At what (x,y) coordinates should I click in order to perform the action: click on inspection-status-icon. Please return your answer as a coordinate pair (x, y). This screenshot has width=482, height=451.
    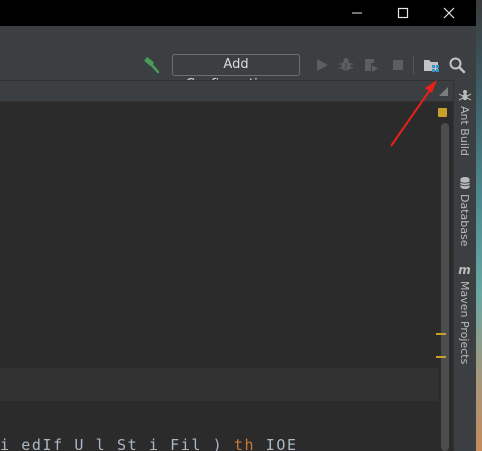
    Looking at the image, I should click on (442, 112).